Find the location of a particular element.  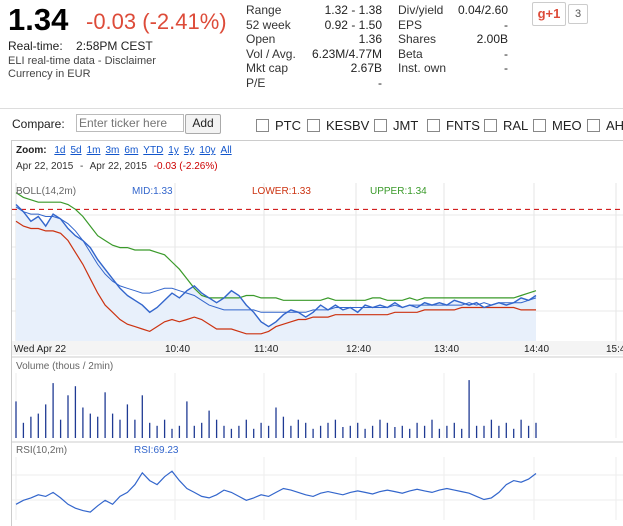

stat-value: 0.92 - 1.50 is located at coordinates (353, 24).